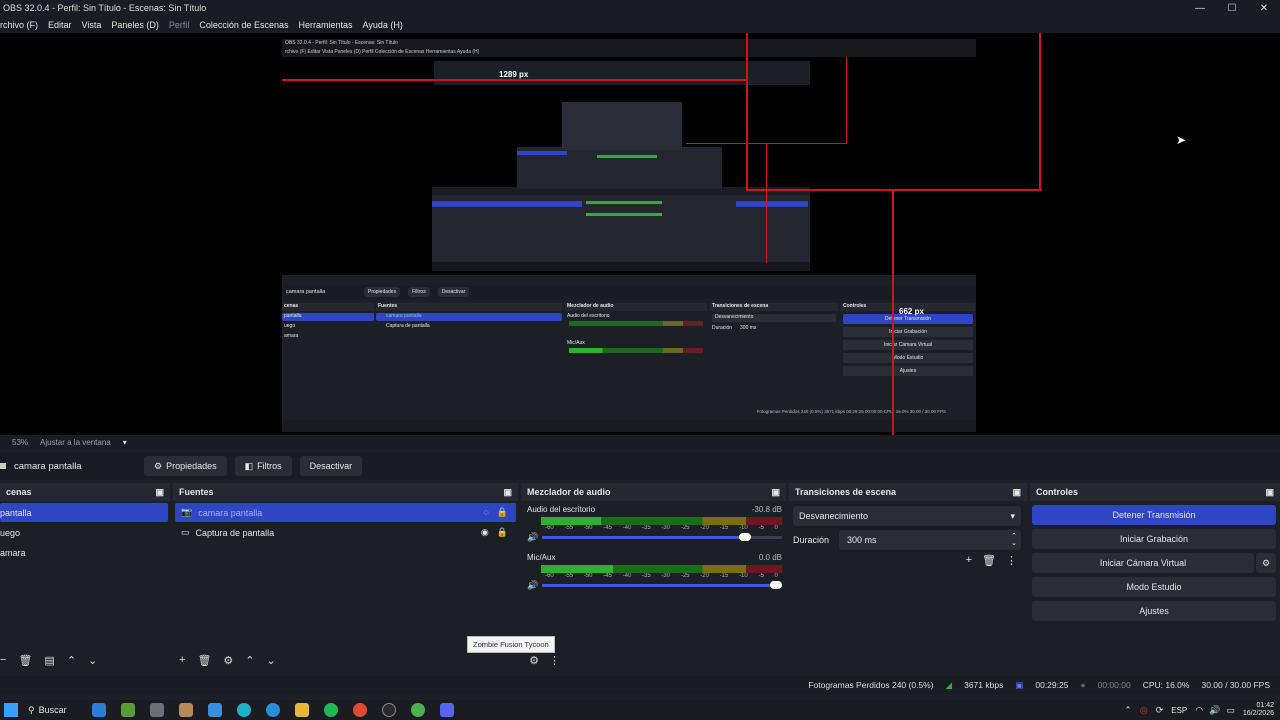 This screenshot has height=720, width=1280. I want to click on properties-button: ⚙ Propiedades, so click(185, 466).